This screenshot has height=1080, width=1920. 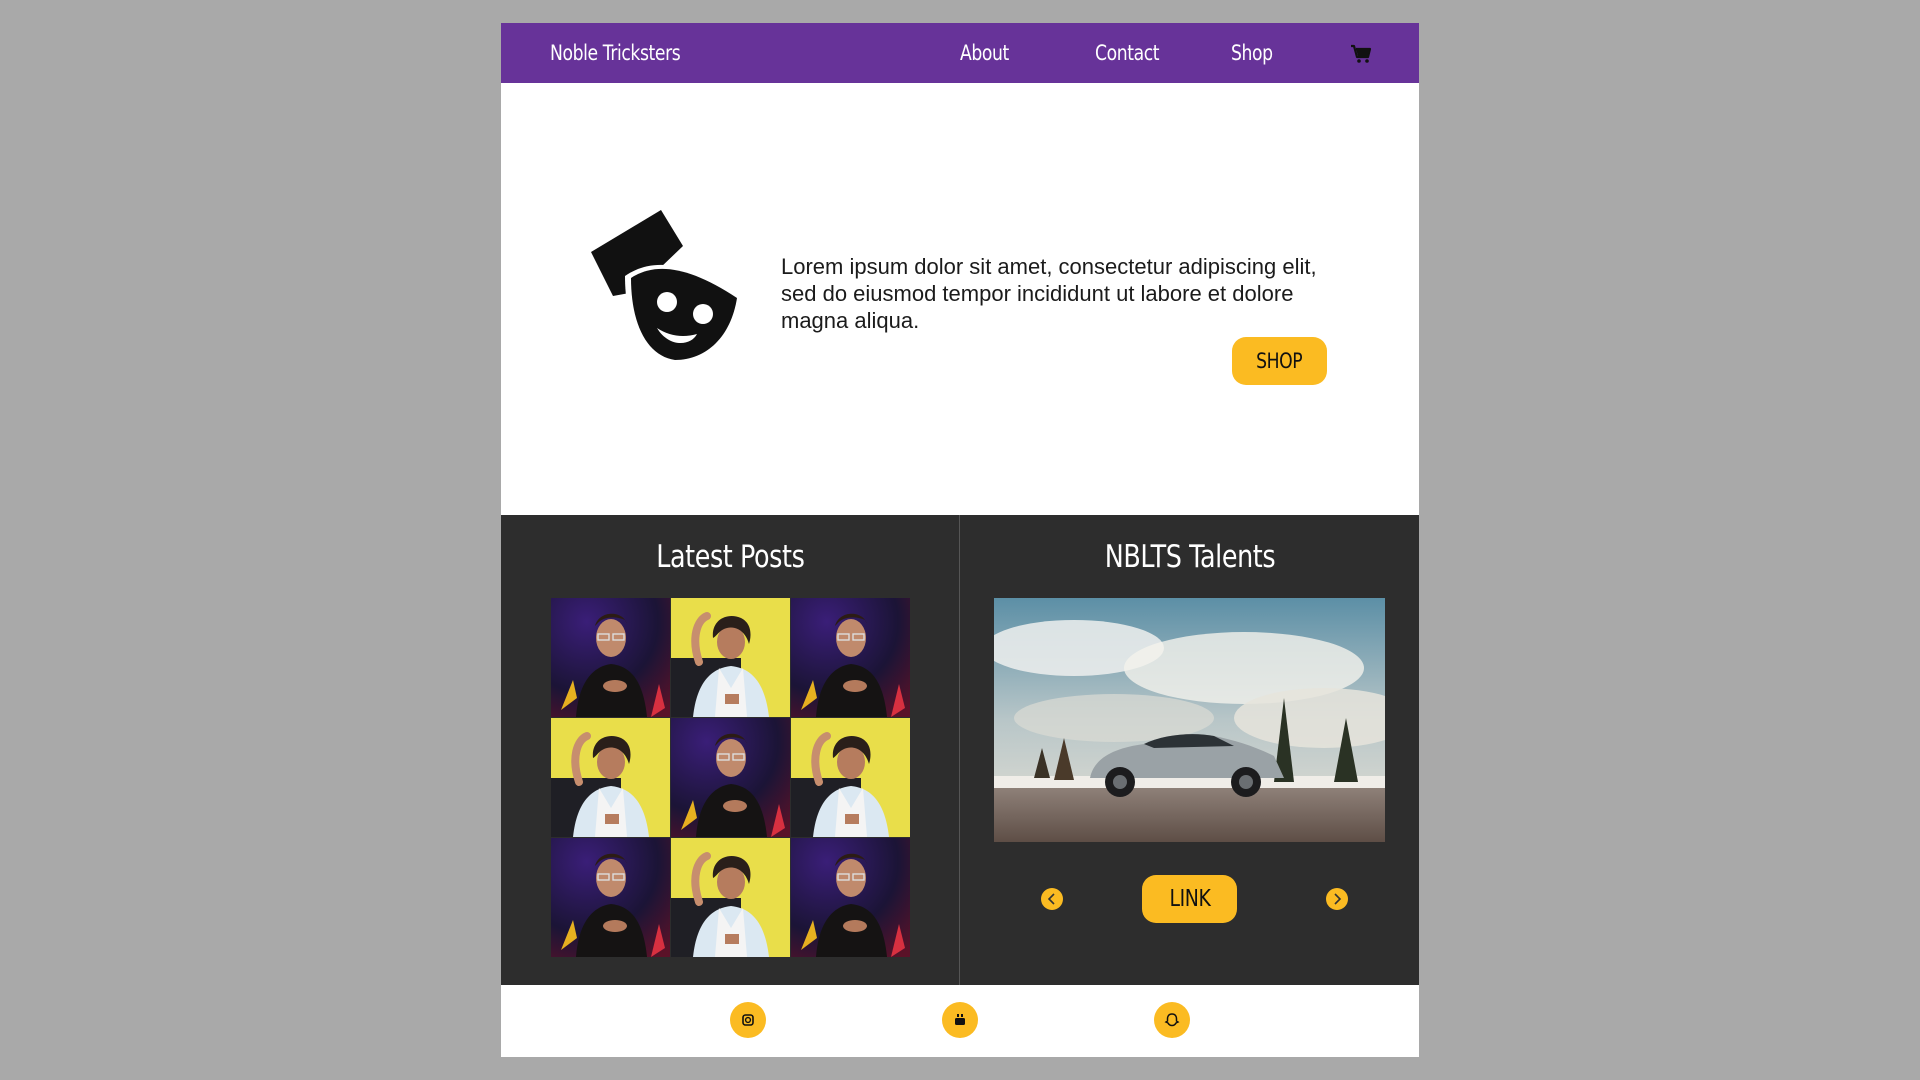 I want to click on talents-panel: NBLTS Talents LINK, so click(x=1189, y=750).